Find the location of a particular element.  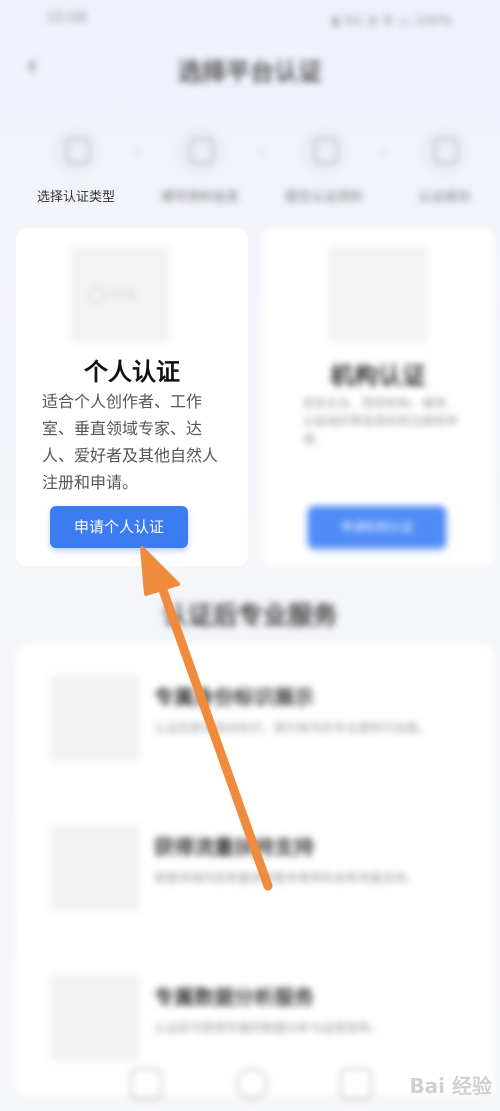

discover-tab-icon is located at coordinates (252, 1084).